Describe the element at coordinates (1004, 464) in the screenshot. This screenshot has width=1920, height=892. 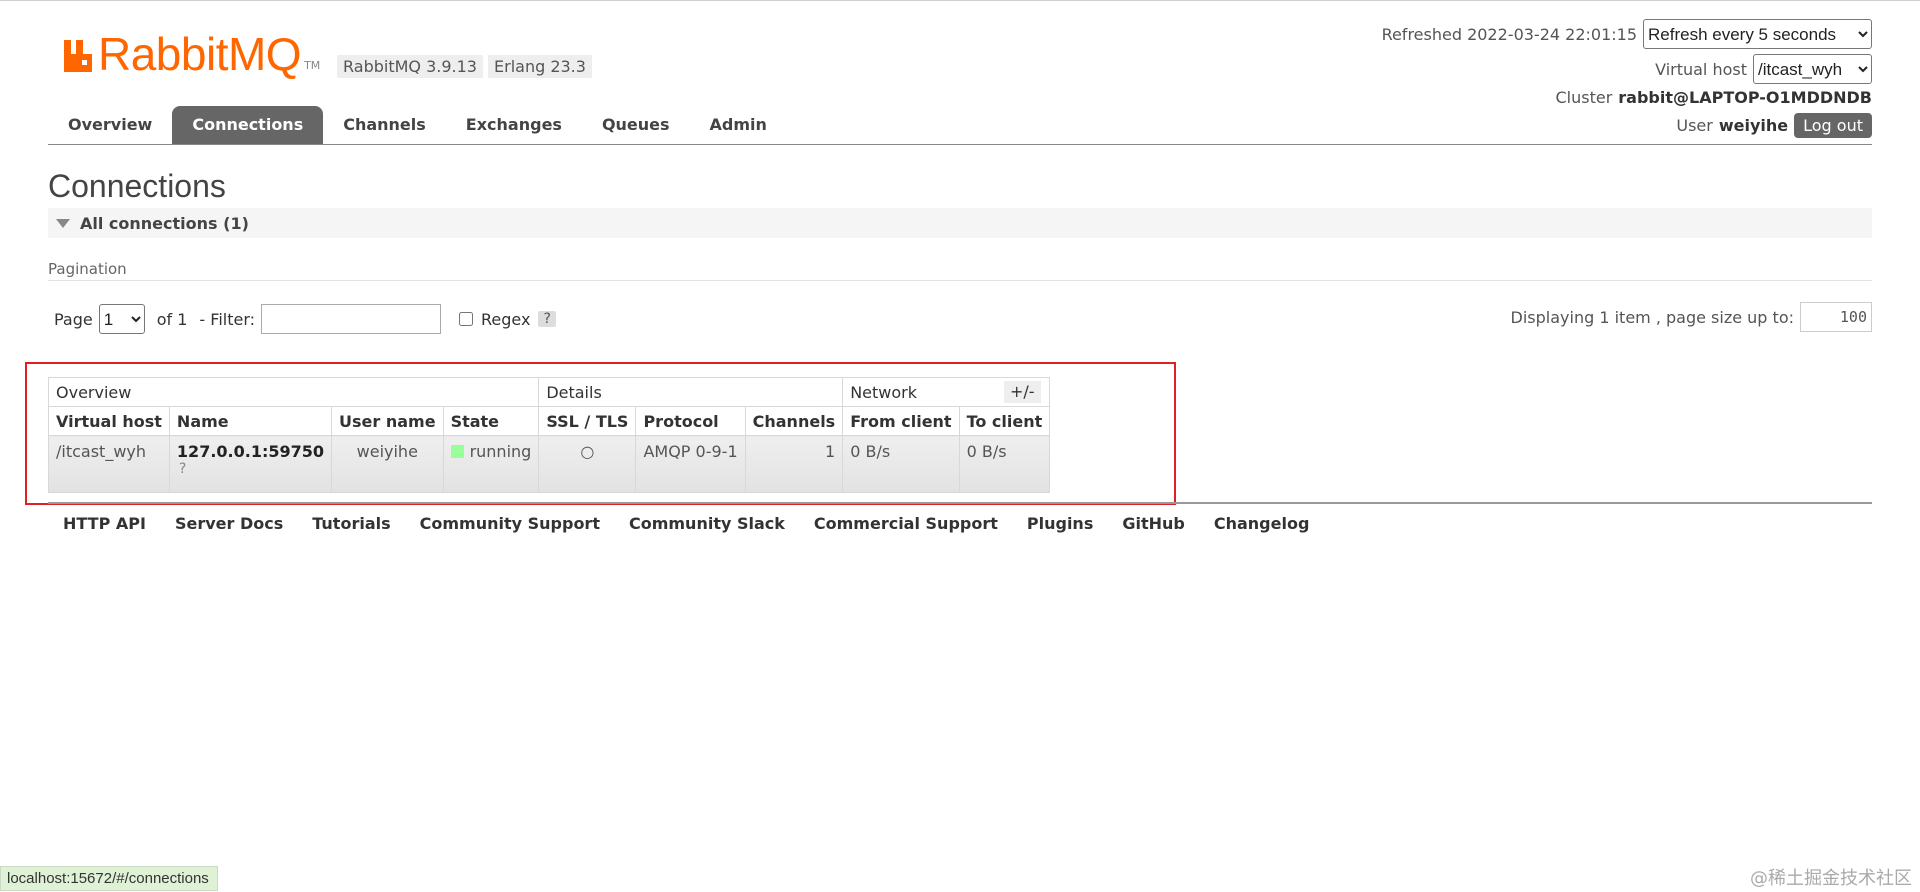
I see `cell-to-client: 0 B/s` at that location.